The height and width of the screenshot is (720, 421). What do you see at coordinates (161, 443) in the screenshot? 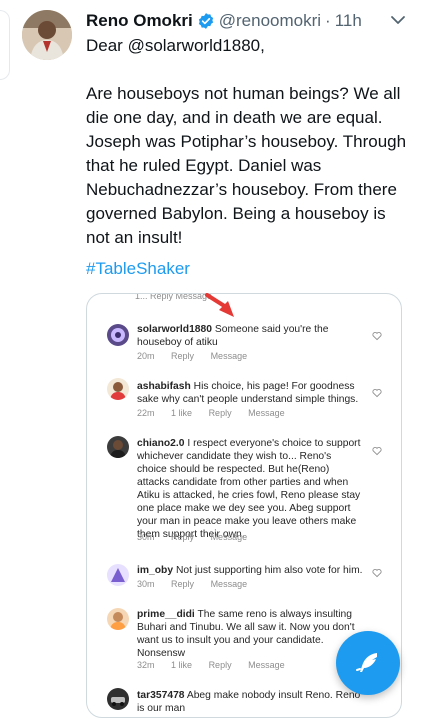
I see `commenter-name: chiano2.0` at bounding box center [161, 443].